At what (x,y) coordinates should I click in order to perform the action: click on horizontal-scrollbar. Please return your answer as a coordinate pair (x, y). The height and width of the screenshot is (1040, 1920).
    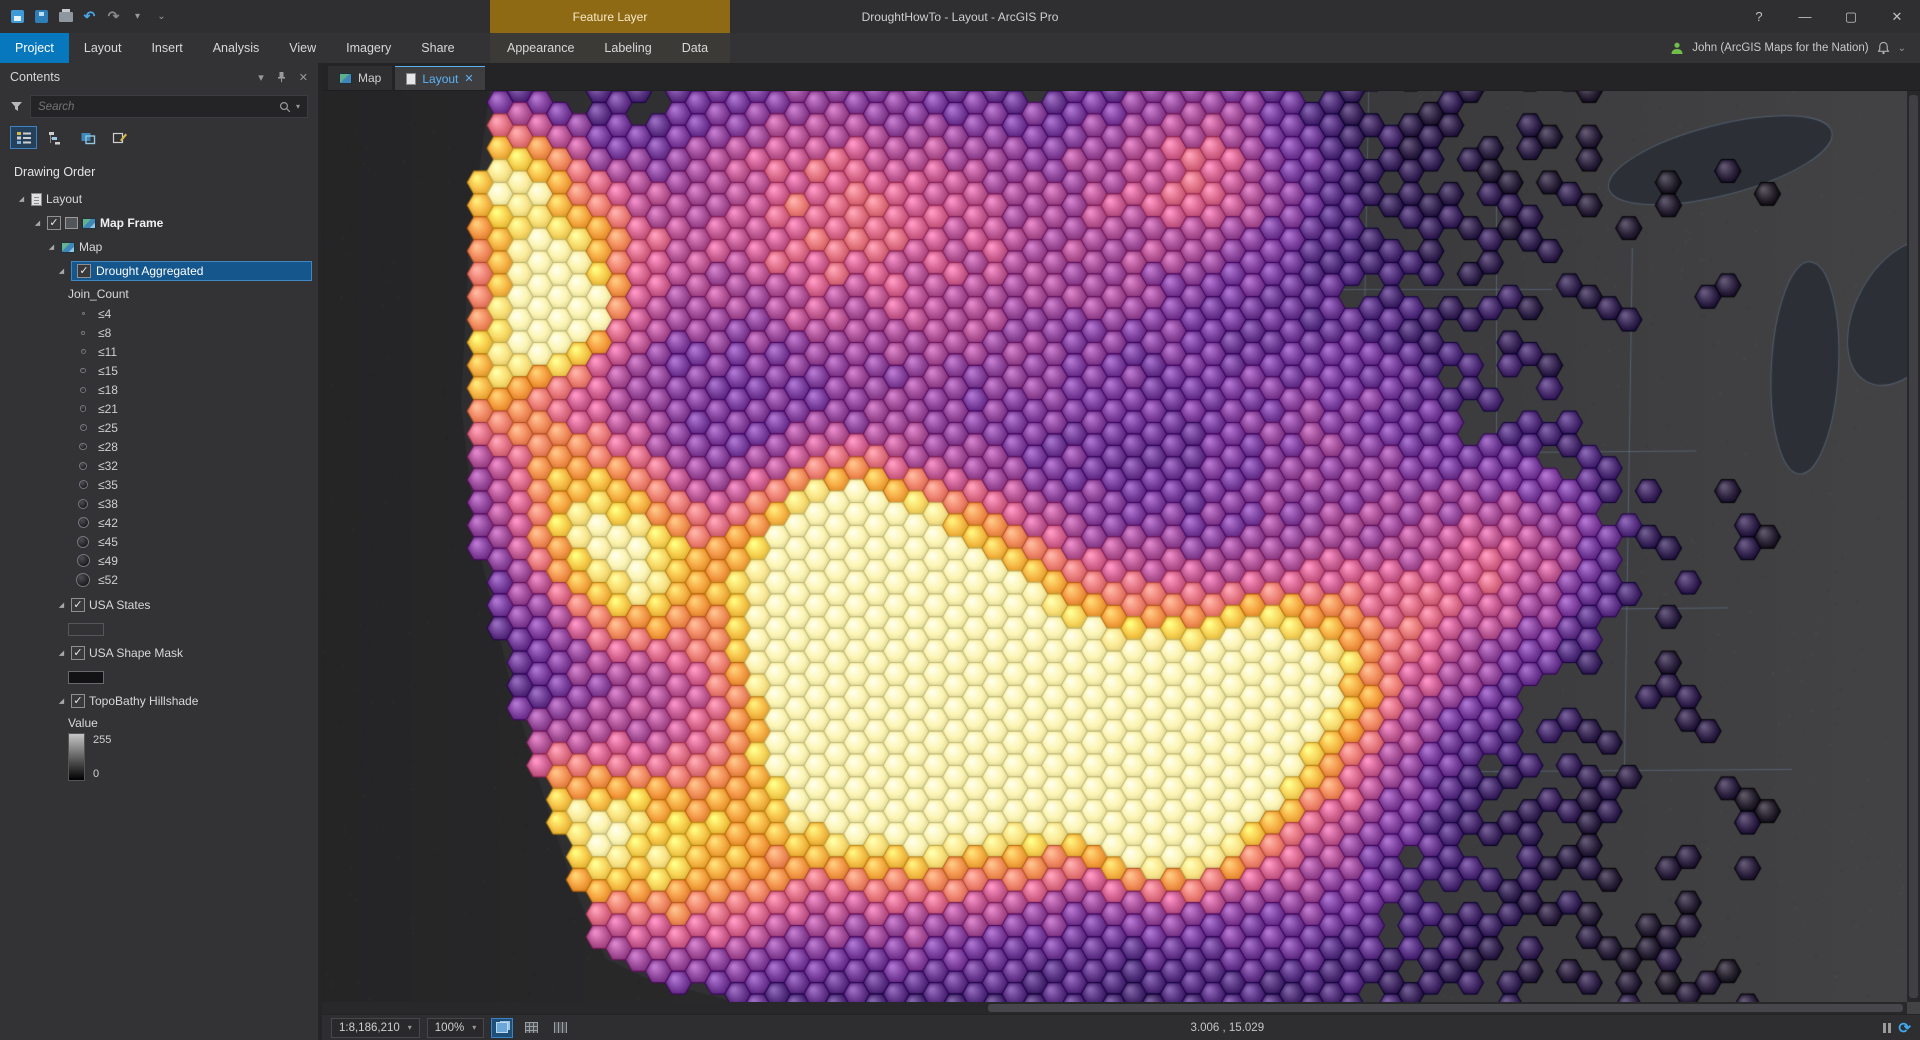
    Looking at the image, I should click on (1114, 1008).